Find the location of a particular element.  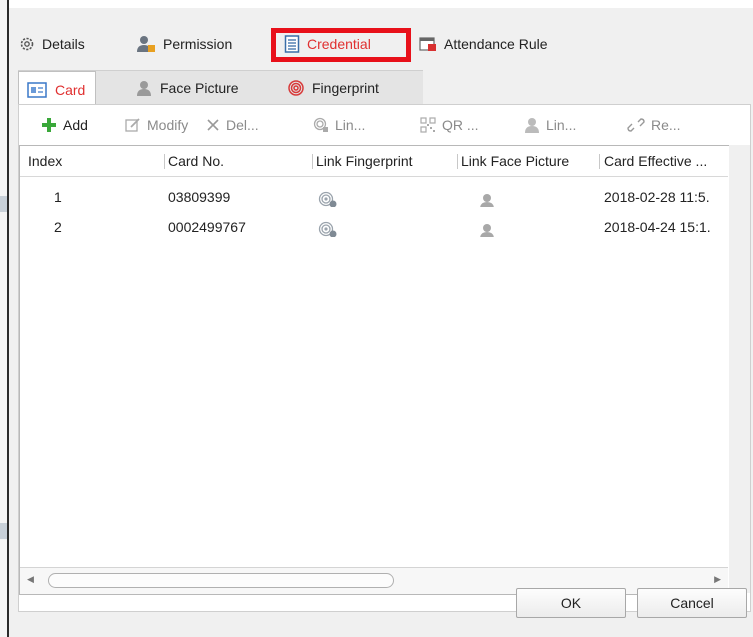

column-index: Index is located at coordinates (93, 161).